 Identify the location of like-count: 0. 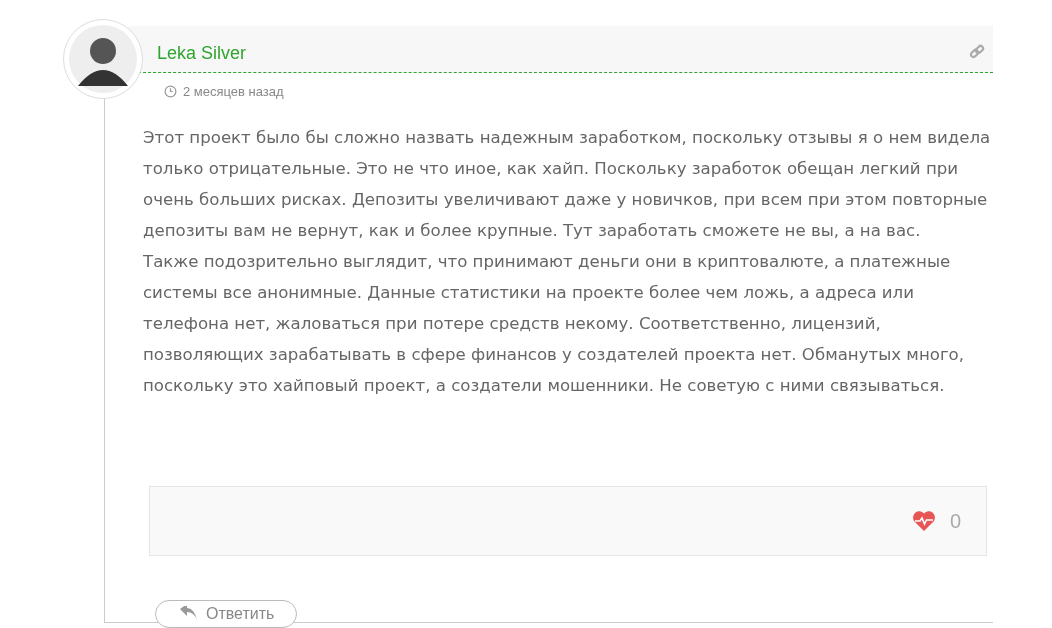
(955, 521).